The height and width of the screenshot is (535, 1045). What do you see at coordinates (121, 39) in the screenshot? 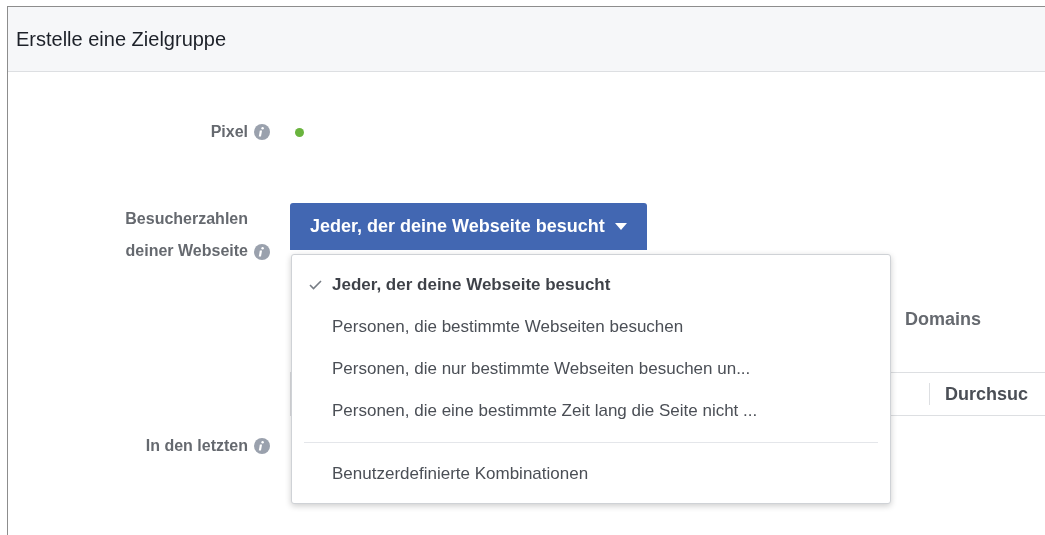
I see `dialog-title: Erstelle eine Zielgruppe` at bounding box center [121, 39].